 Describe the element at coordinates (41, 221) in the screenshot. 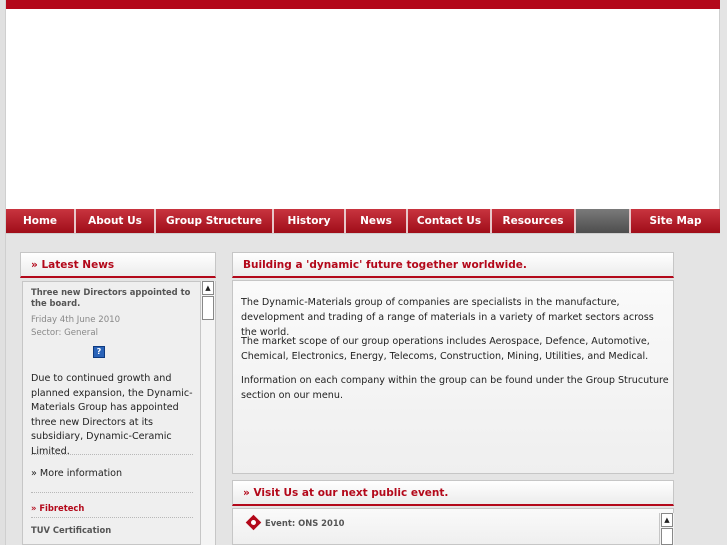

I see `nav-home: Home` at that location.